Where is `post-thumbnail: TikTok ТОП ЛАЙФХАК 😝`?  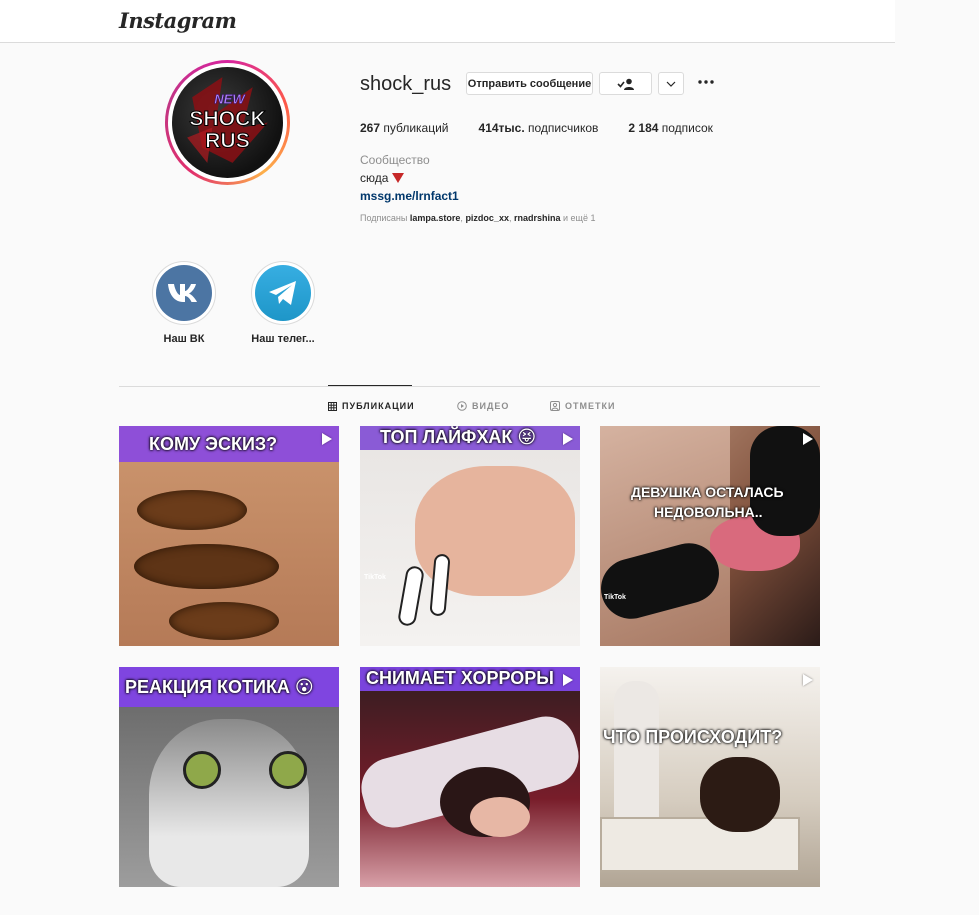
post-thumbnail: TikTok ТОП ЛАЙФХАК 😝 is located at coordinates (470, 536).